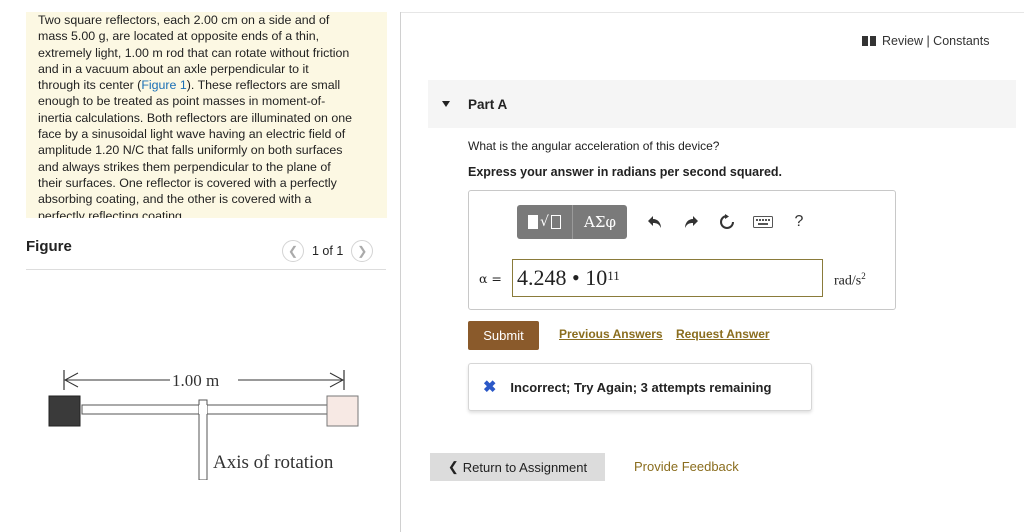  I want to click on figure-pager: ❮ 1 of 1 ❯, so click(328, 251).